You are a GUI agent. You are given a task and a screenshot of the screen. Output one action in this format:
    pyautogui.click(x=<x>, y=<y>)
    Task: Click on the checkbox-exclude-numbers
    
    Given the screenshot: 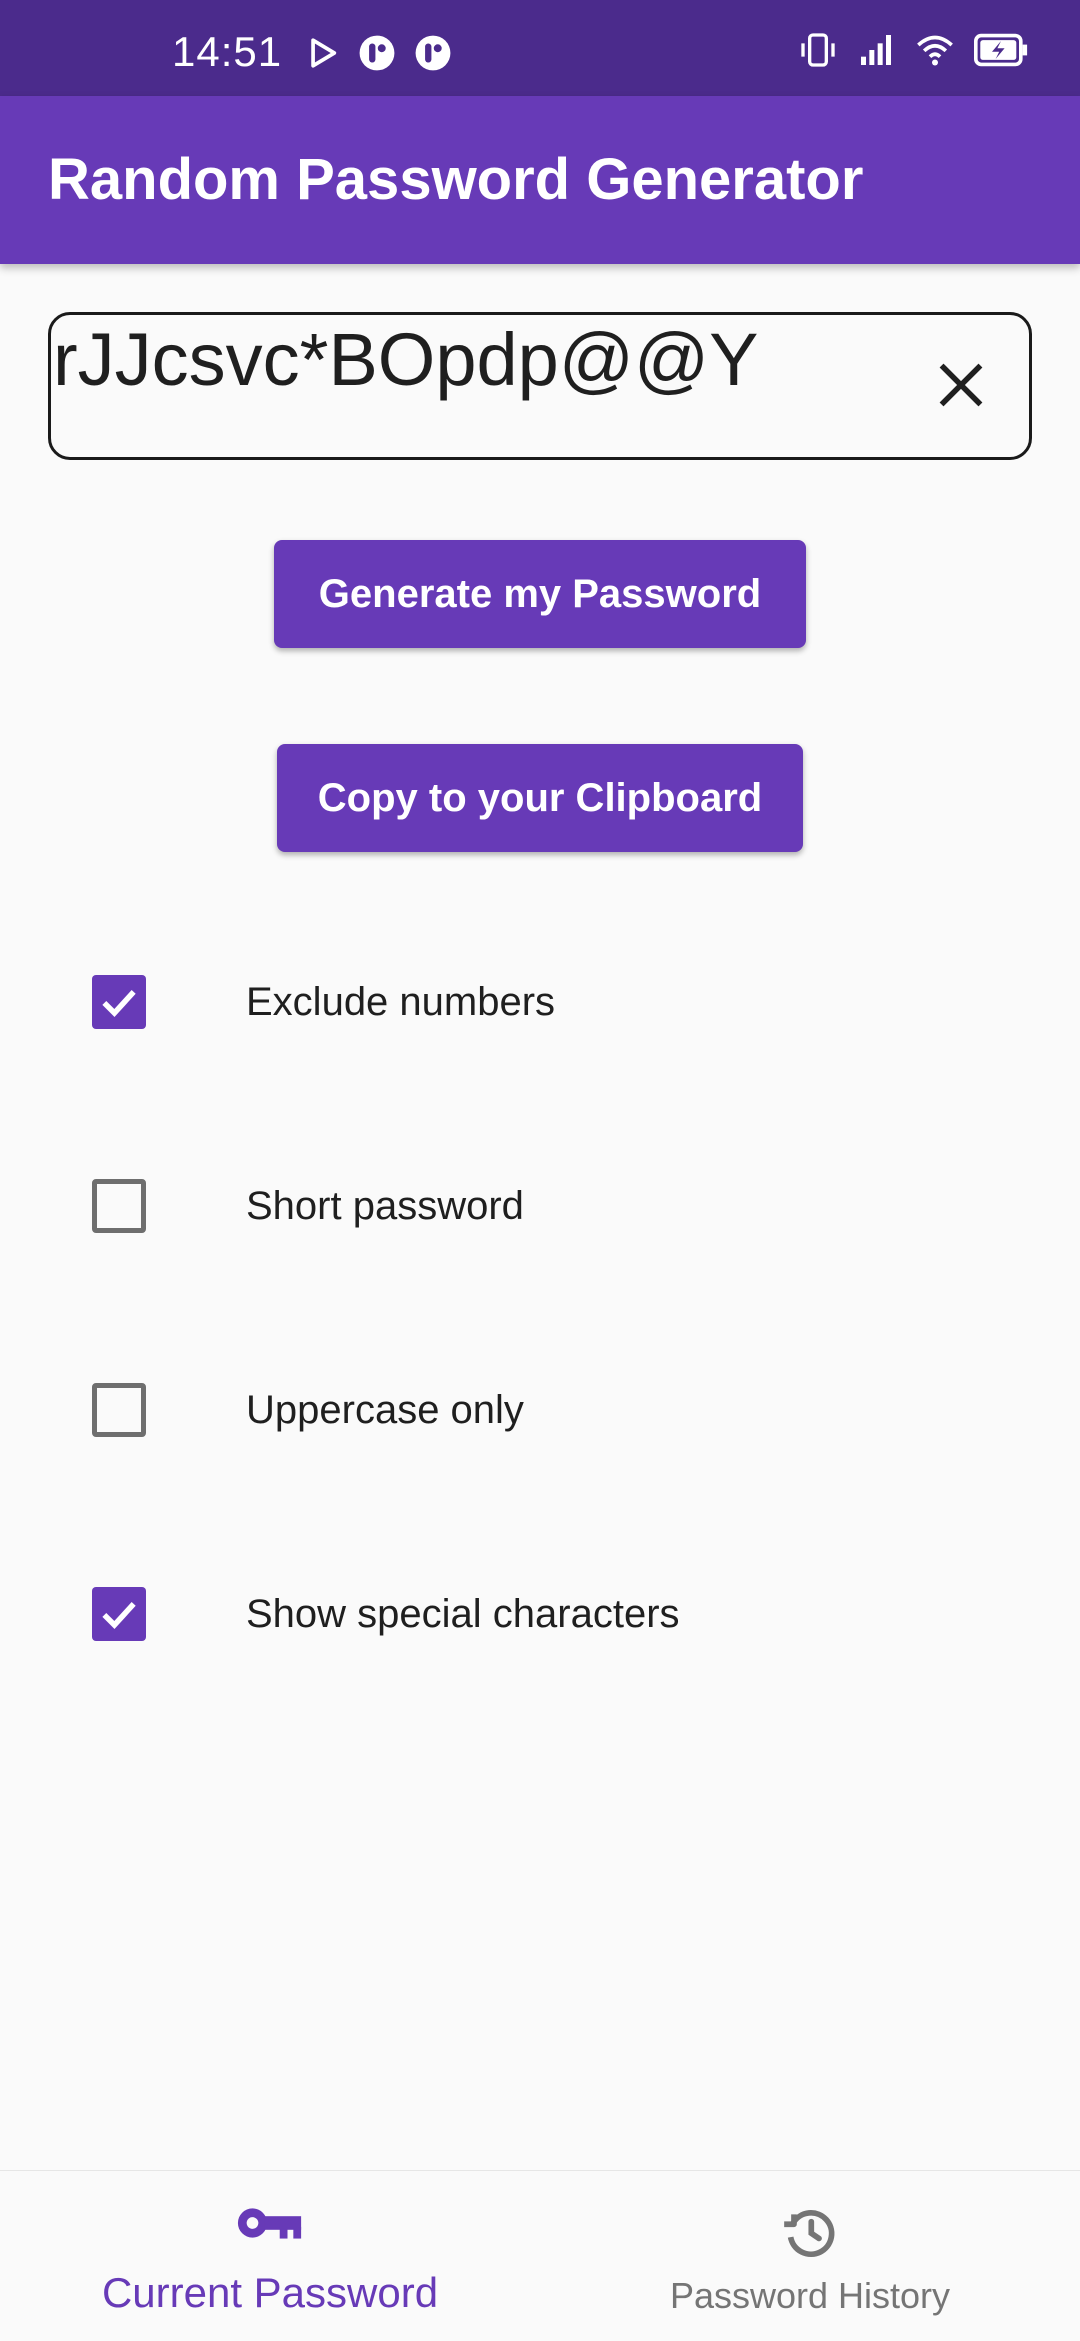 What is the action you would take?
    pyautogui.click(x=119, y=1002)
    